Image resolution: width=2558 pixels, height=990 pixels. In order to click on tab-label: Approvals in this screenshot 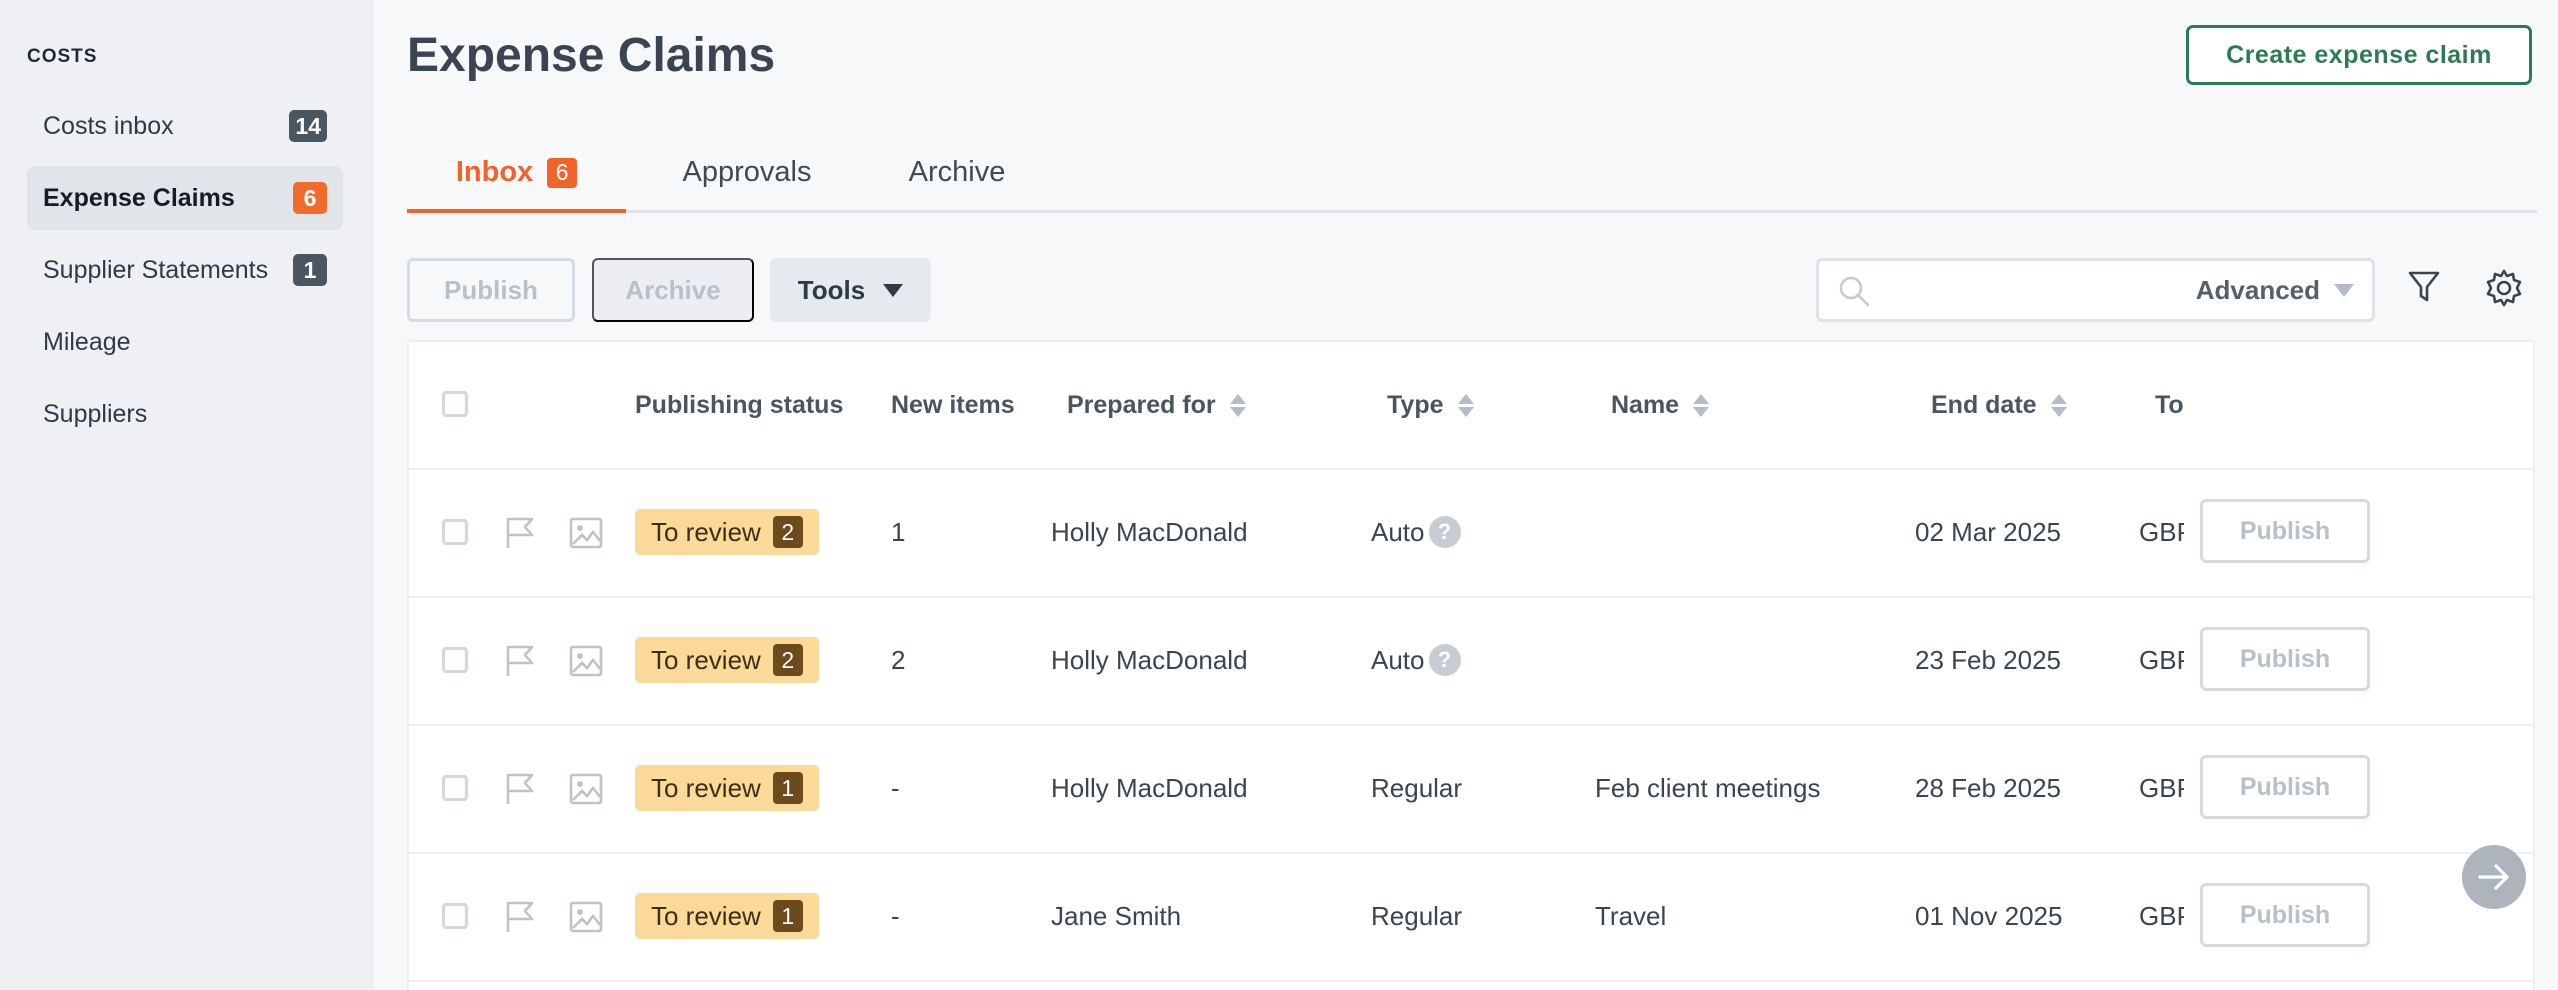, I will do `click(747, 172)`.